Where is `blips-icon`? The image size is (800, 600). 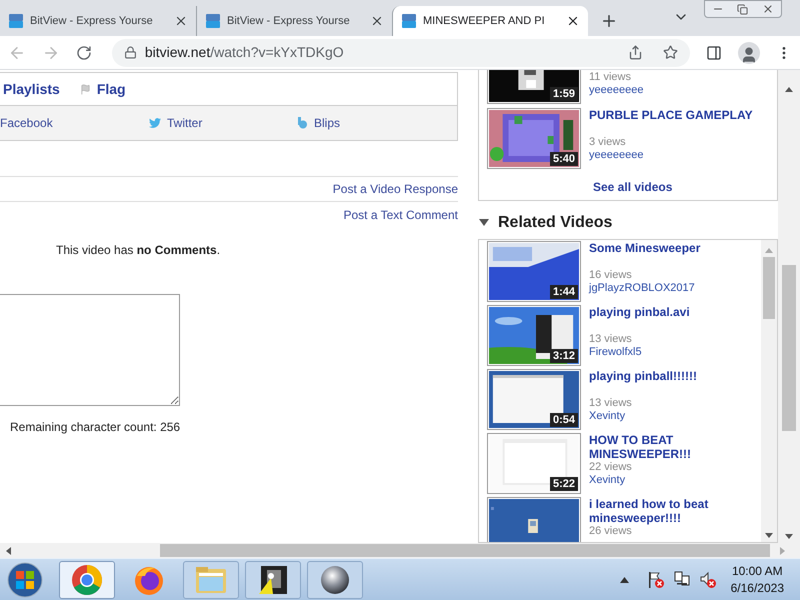 blips-icon is located at coordinates (303, 123).